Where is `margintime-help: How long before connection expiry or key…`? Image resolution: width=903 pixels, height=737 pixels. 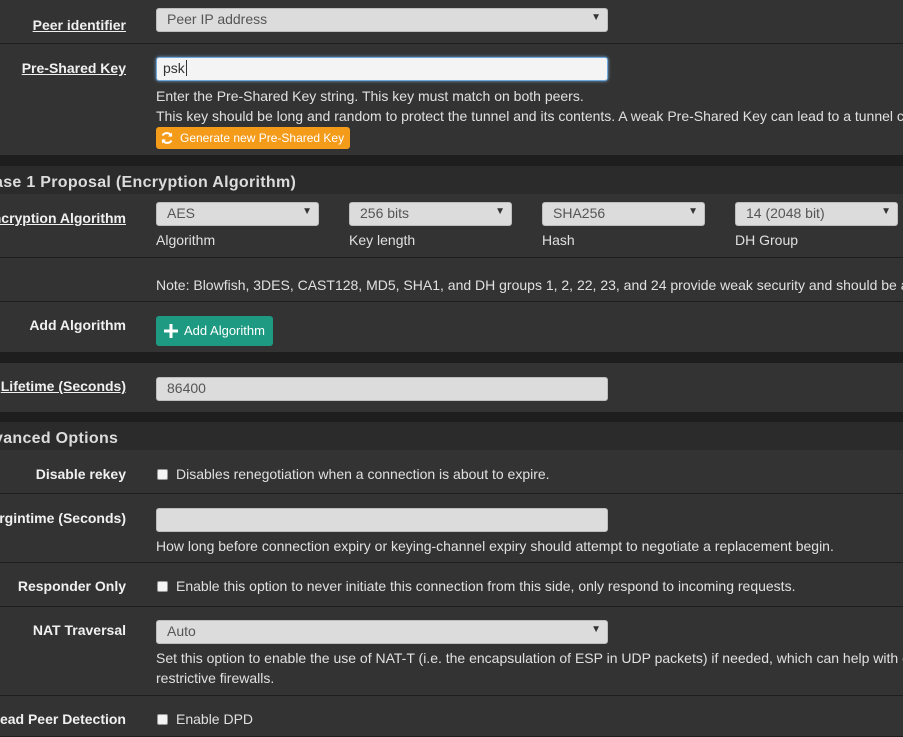
margintime-help: How long before connection expiry or key… is located at coordinates (495, 546).